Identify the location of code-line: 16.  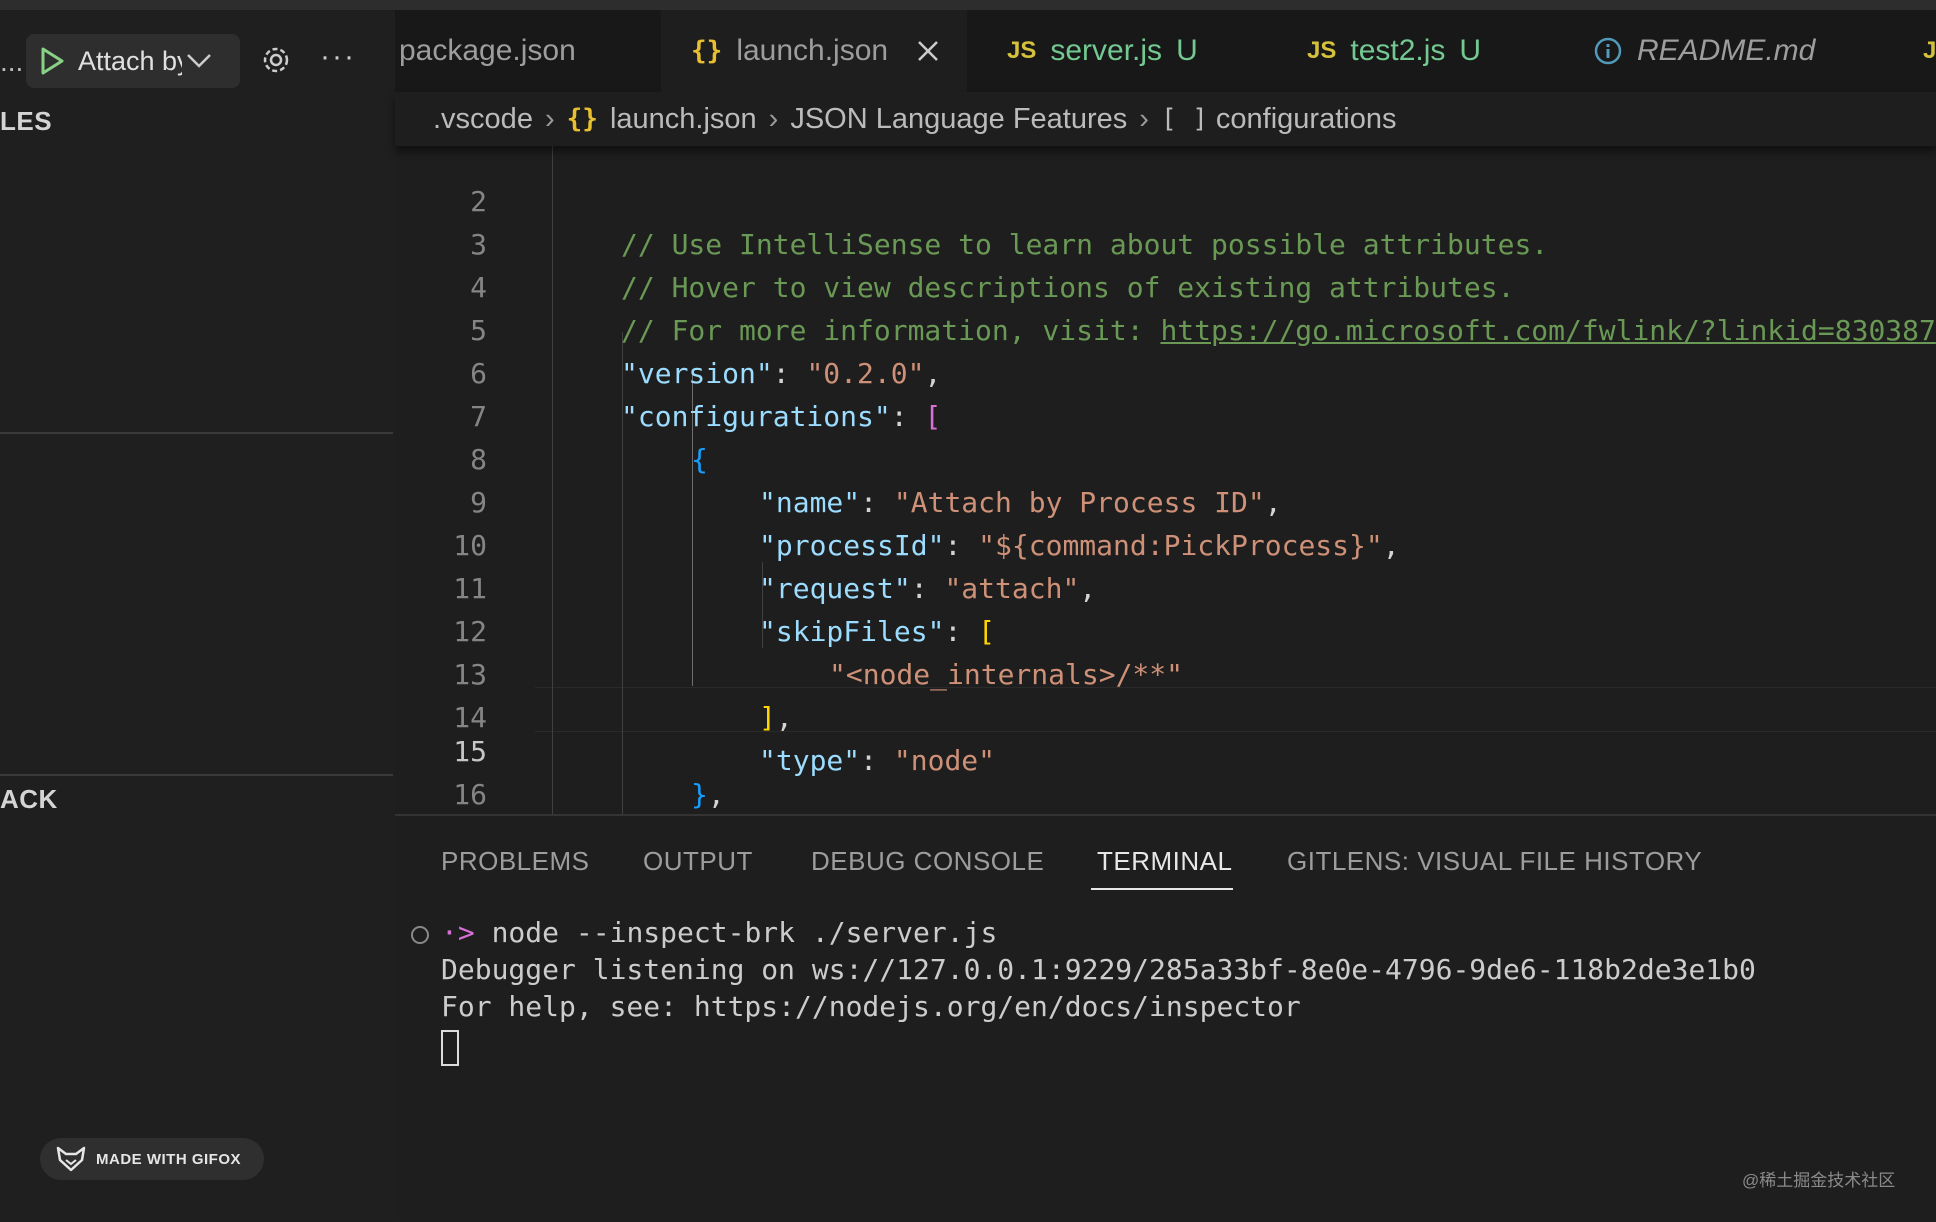
(1165, 770).